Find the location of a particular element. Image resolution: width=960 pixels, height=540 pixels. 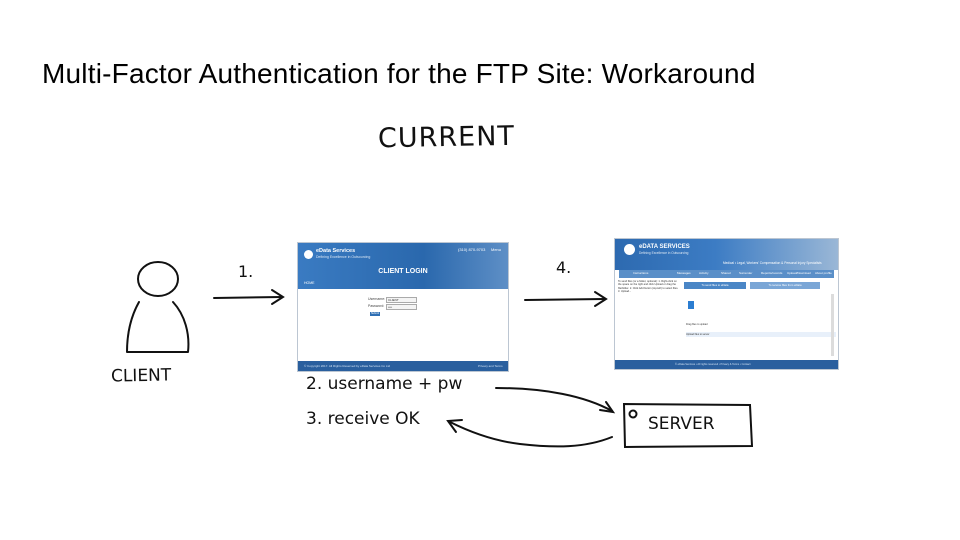

step-4-label: 4. is located at coordinates (564, 267).